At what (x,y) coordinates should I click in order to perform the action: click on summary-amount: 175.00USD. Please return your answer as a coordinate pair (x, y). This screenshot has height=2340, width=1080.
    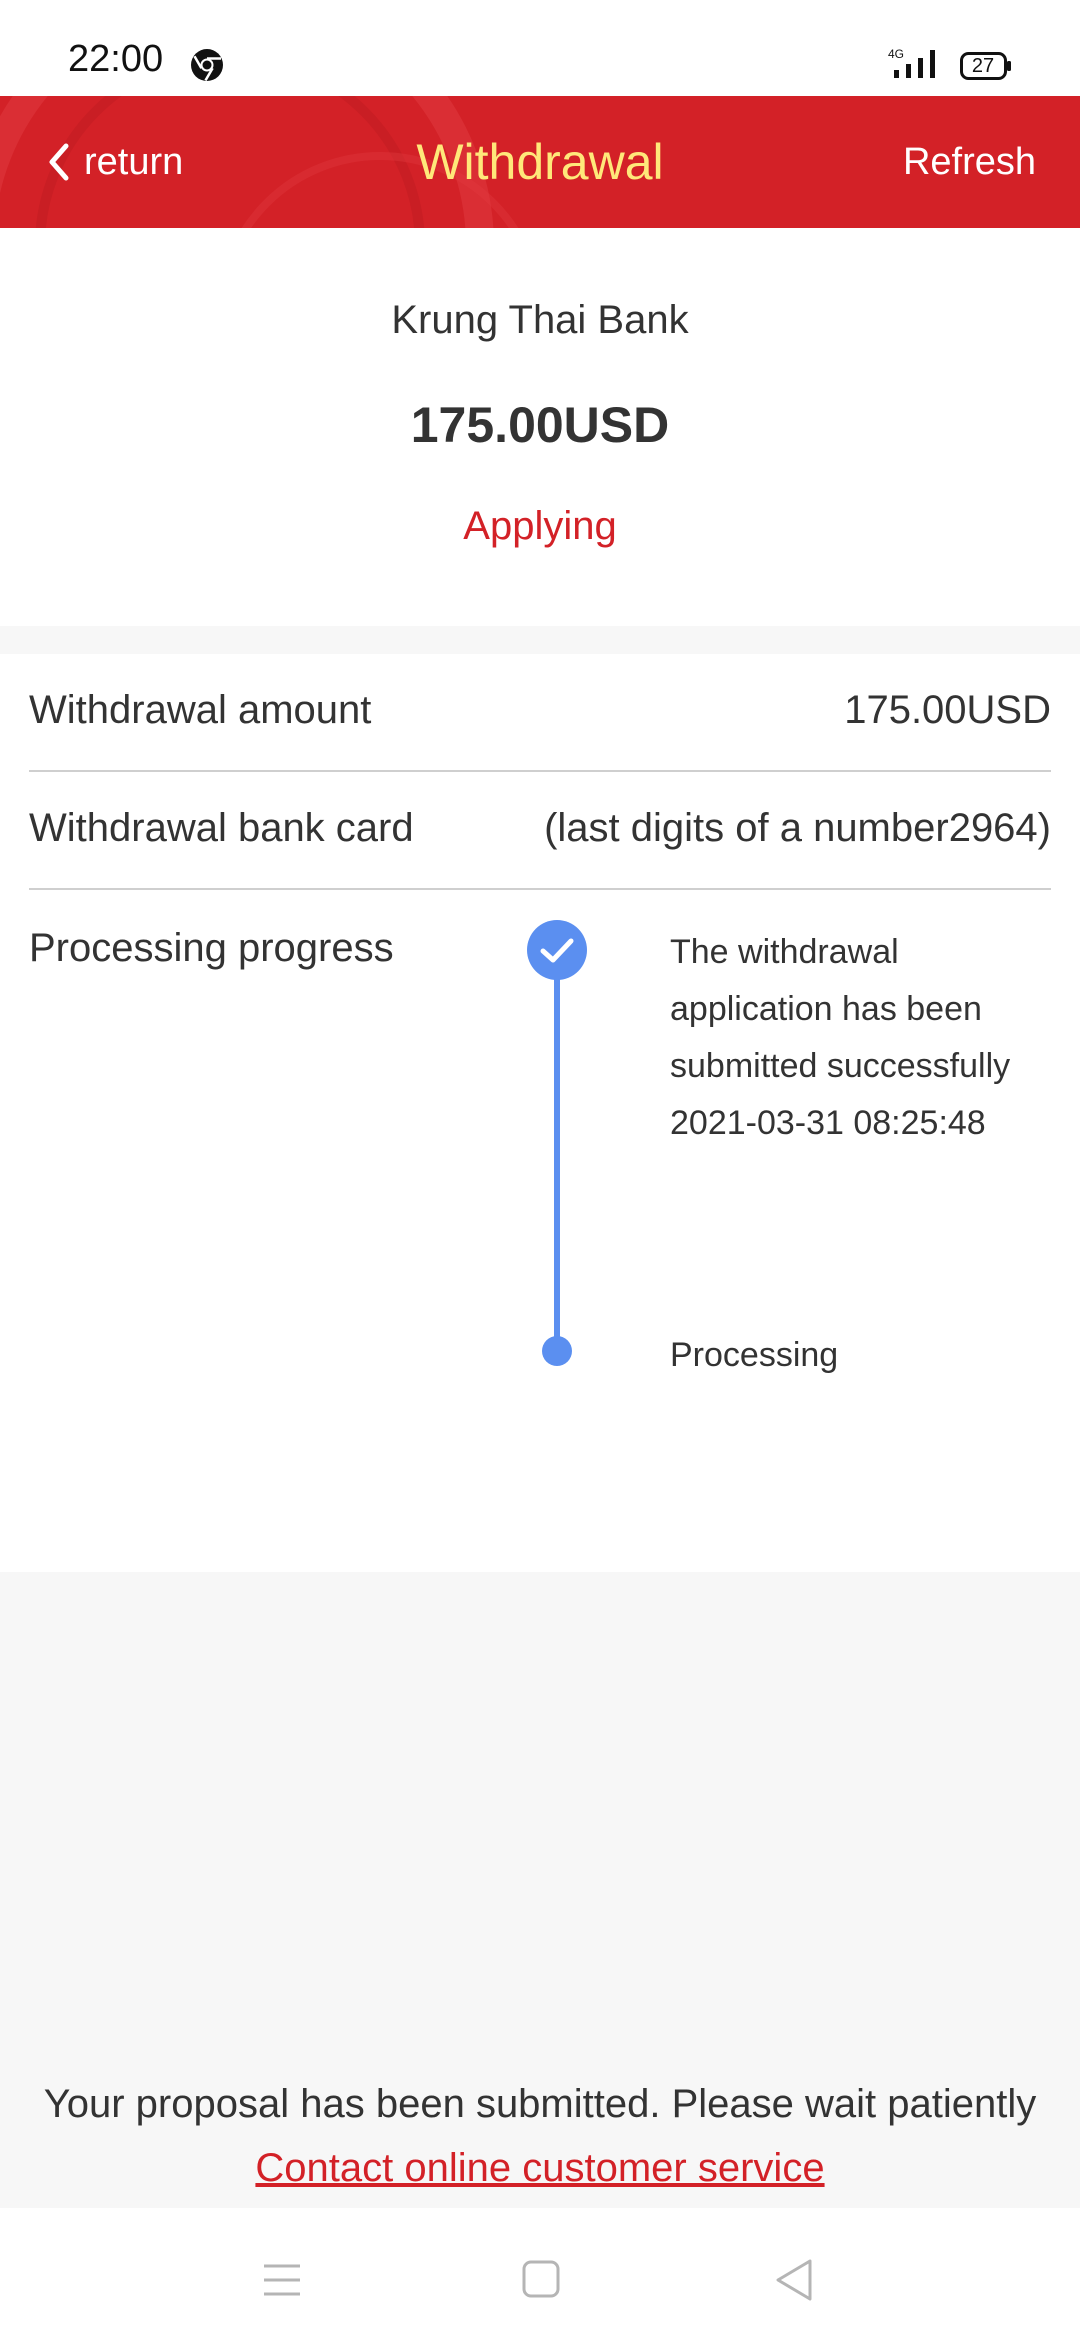
    Looking at the image, I should click on (540, 425).